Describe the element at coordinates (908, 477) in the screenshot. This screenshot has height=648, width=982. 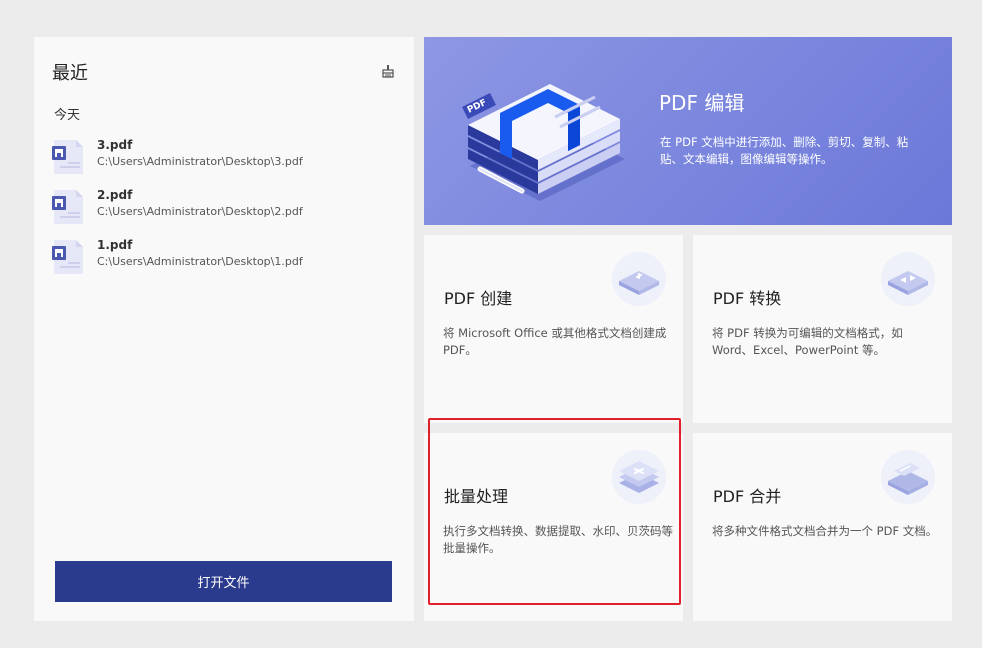
I see `pdf-merge-icon` at that location.